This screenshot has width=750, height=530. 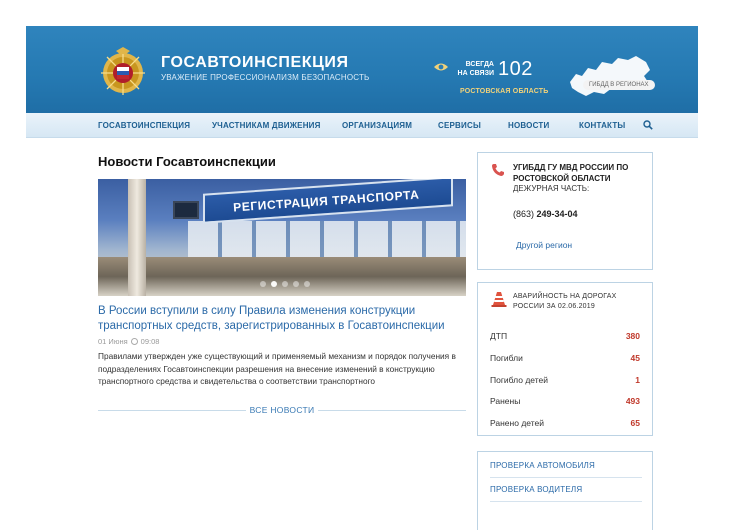 I want to click on news-meta: 01 Июня 09:08, so click(x=128, y=341).